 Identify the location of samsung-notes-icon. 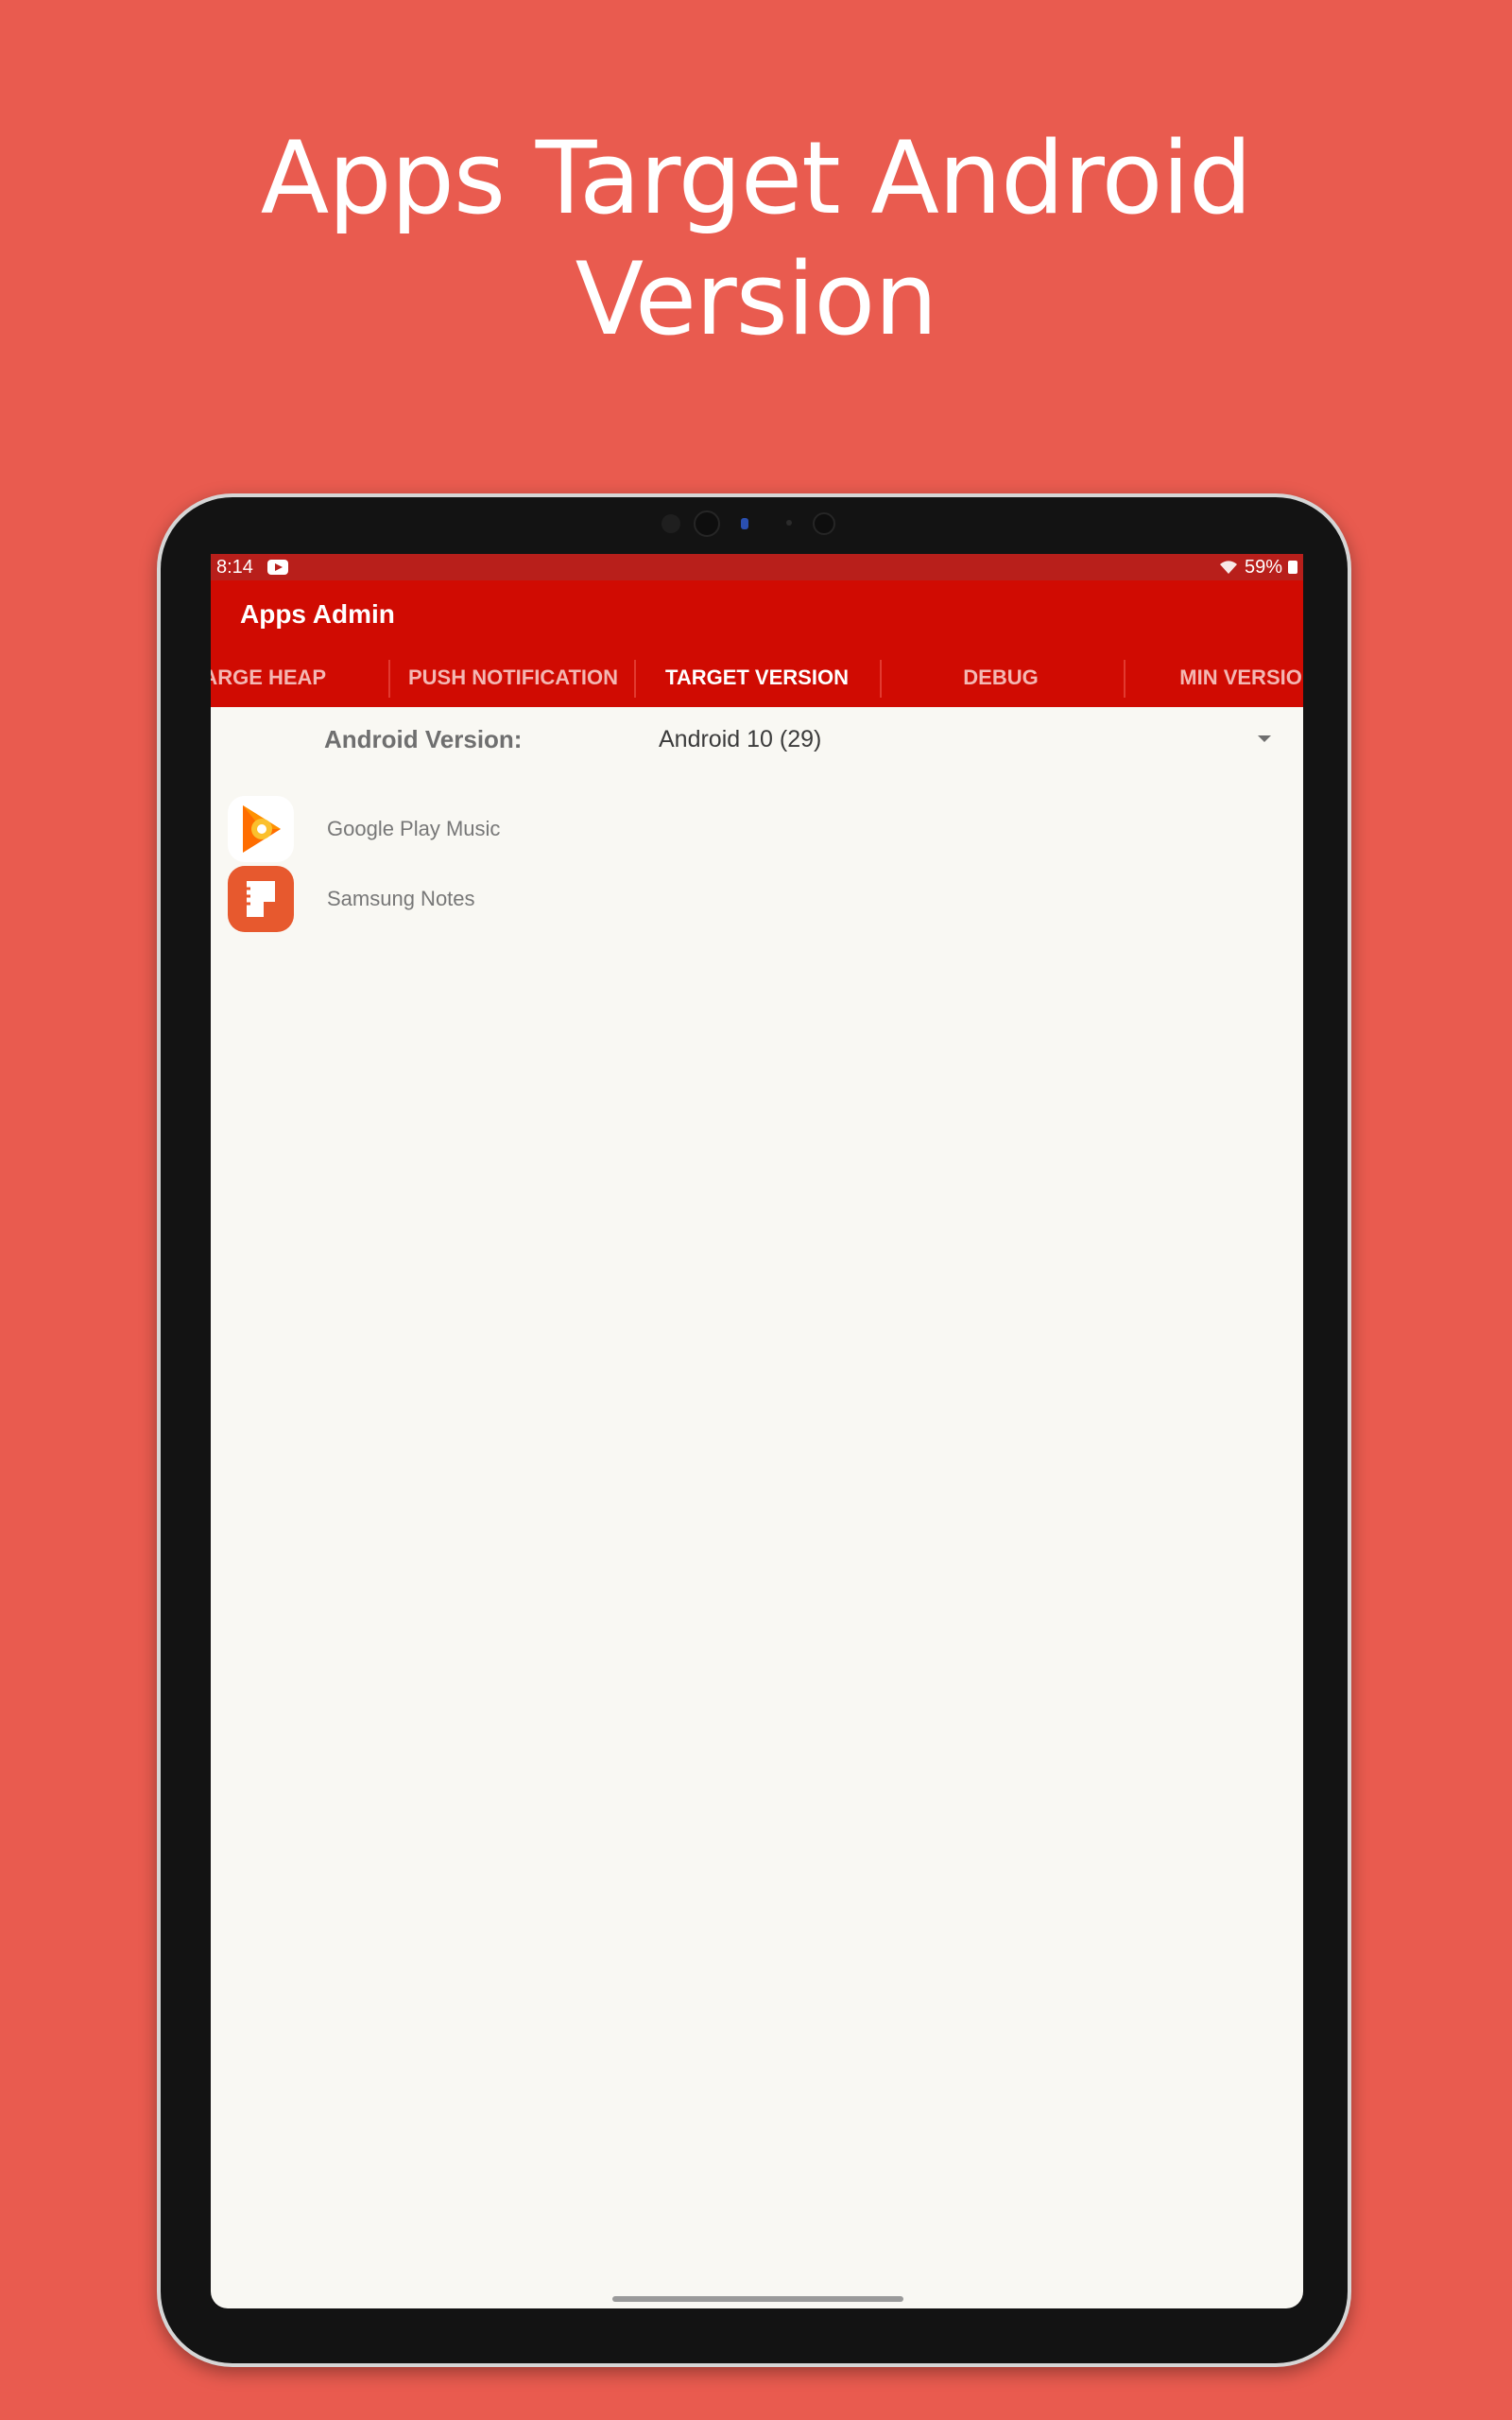
(261, 899).